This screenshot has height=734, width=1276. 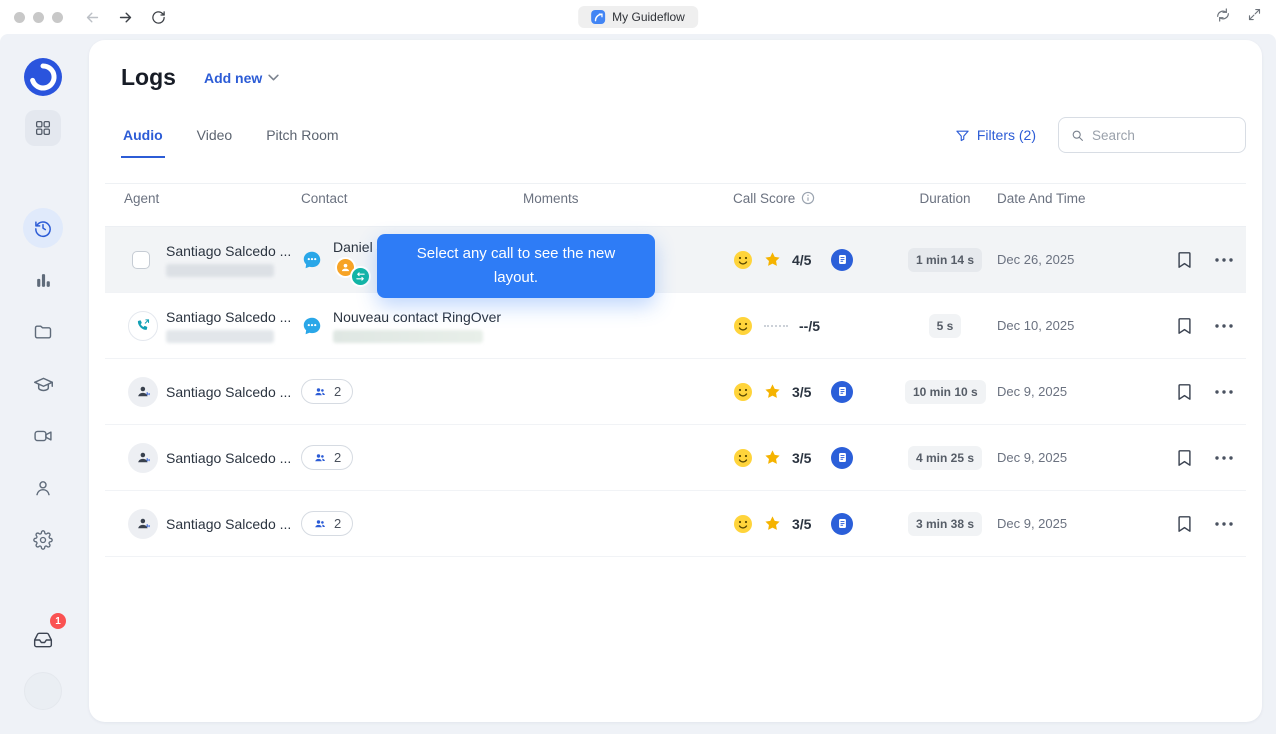 I want to click on log-type-tabs: Audio Video Pitch Room, so click(x=231, y=138).